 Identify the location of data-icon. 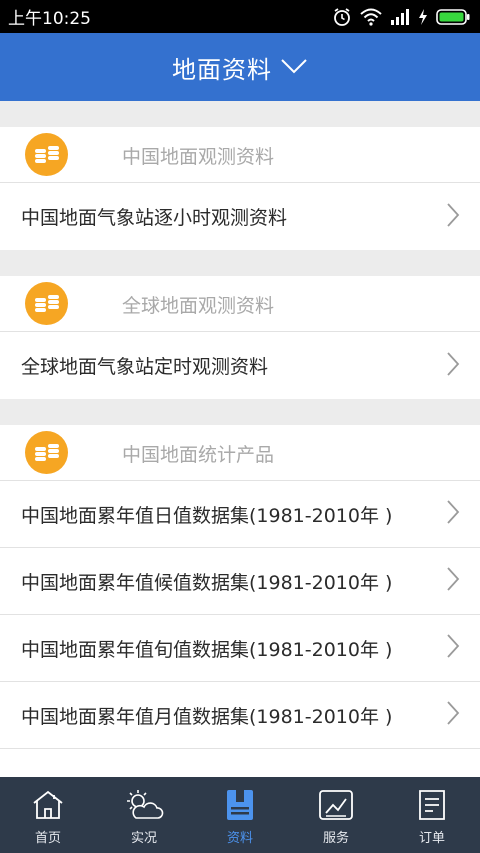
(240, 805).